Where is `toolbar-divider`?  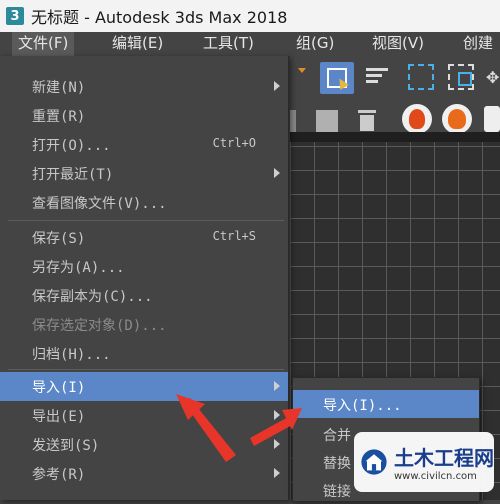 toolbar-divider is located at coordinates (293, 121).